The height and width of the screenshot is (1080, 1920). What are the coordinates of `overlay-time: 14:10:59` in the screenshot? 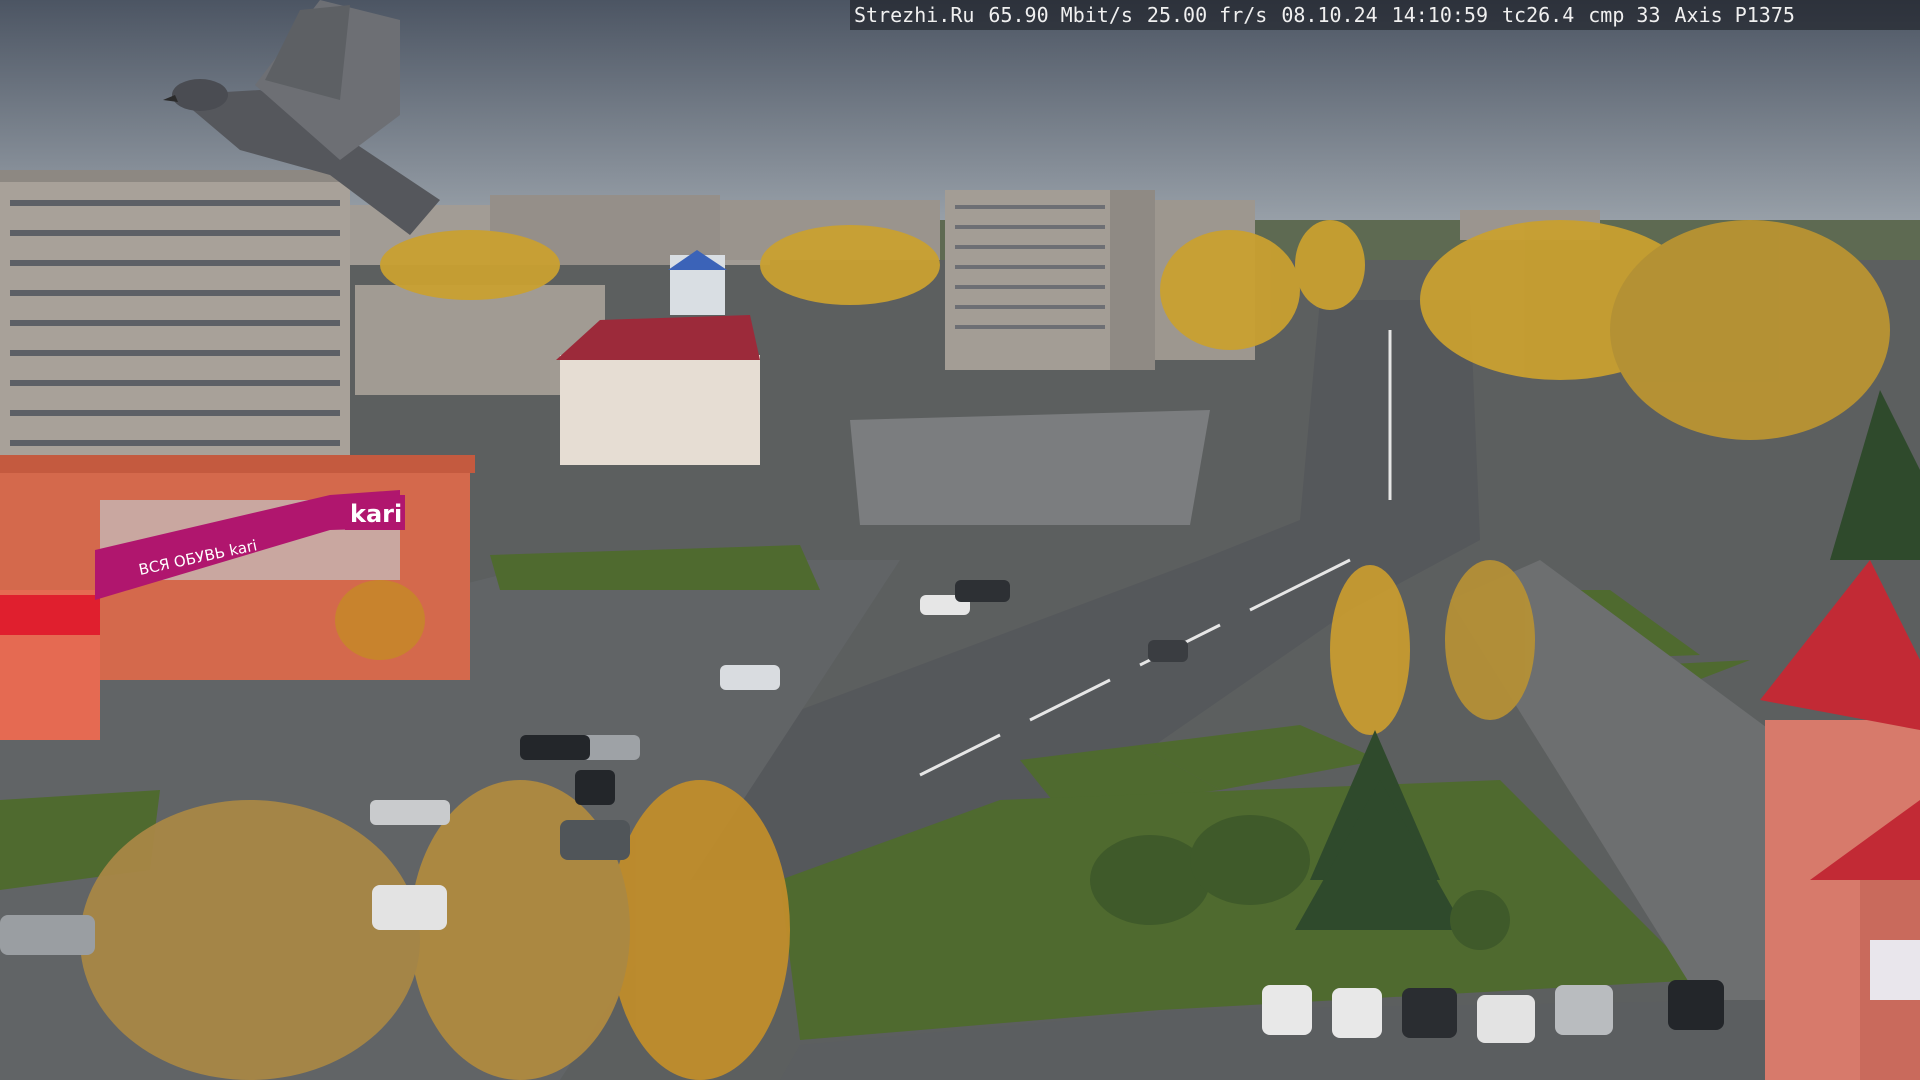 It's located at (1439, 15).